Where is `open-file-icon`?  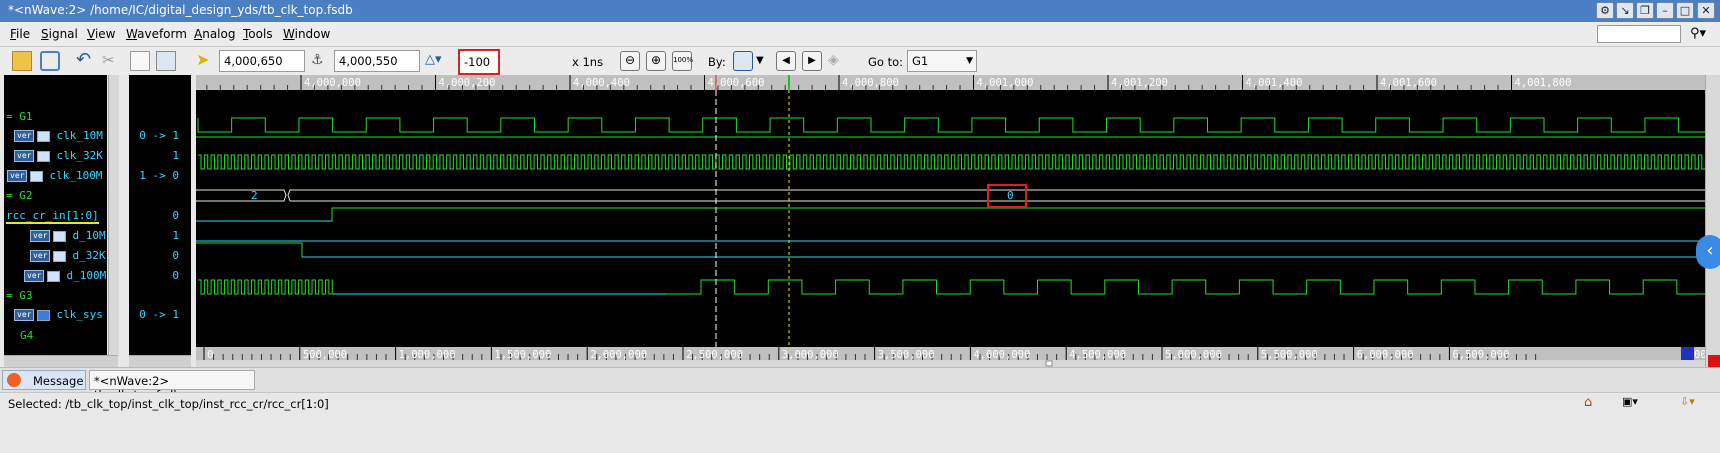
open-file-icon is located at coordinates (22, 61).